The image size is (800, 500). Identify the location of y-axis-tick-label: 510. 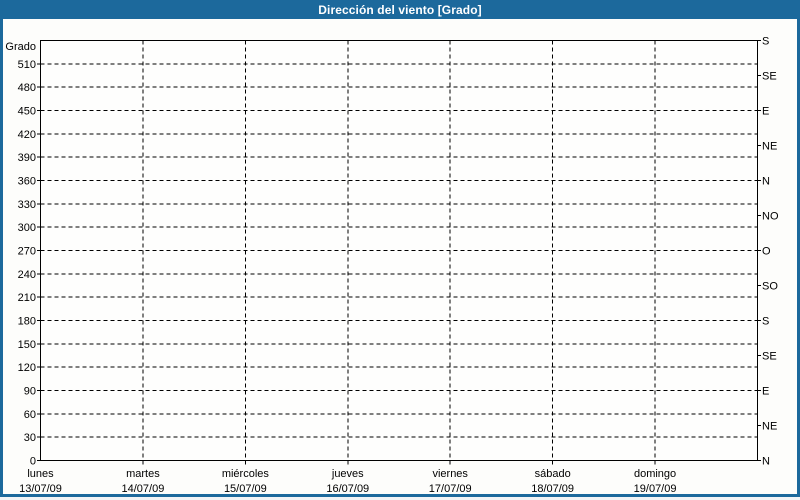
(27, 65).